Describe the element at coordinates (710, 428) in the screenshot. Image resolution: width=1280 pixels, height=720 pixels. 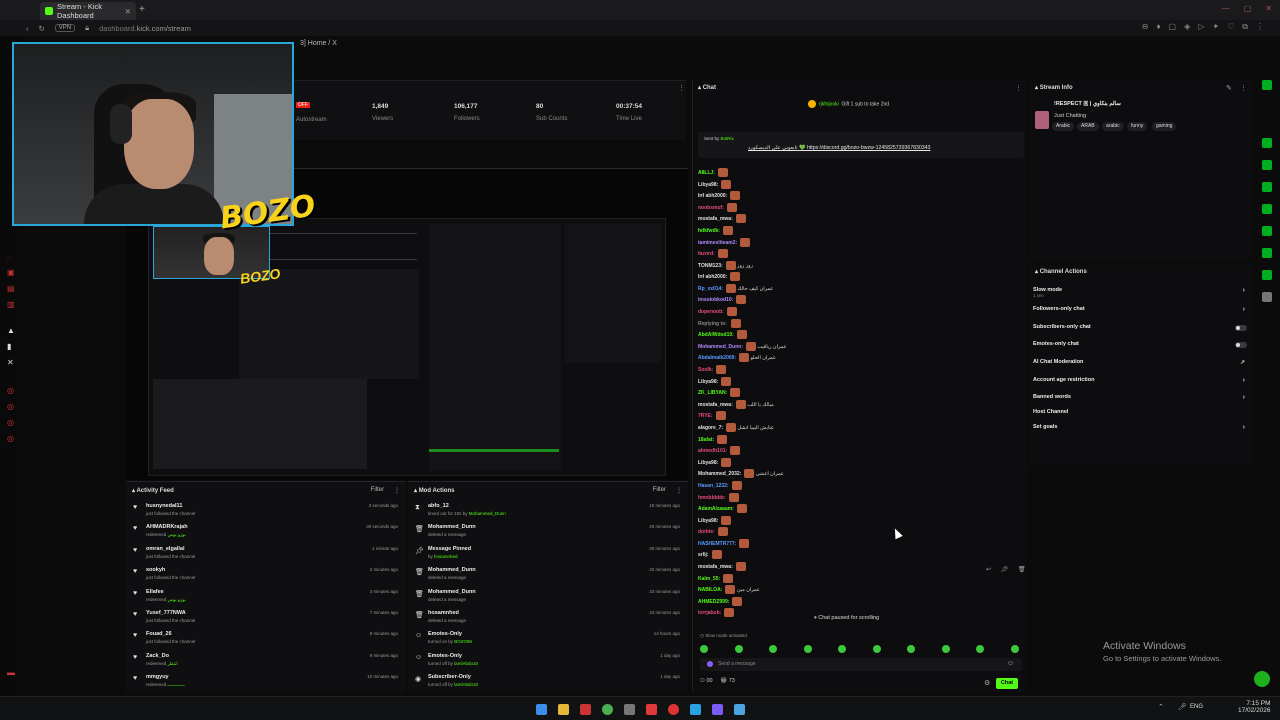
I see `chat-username: alagore_7:` at that location.